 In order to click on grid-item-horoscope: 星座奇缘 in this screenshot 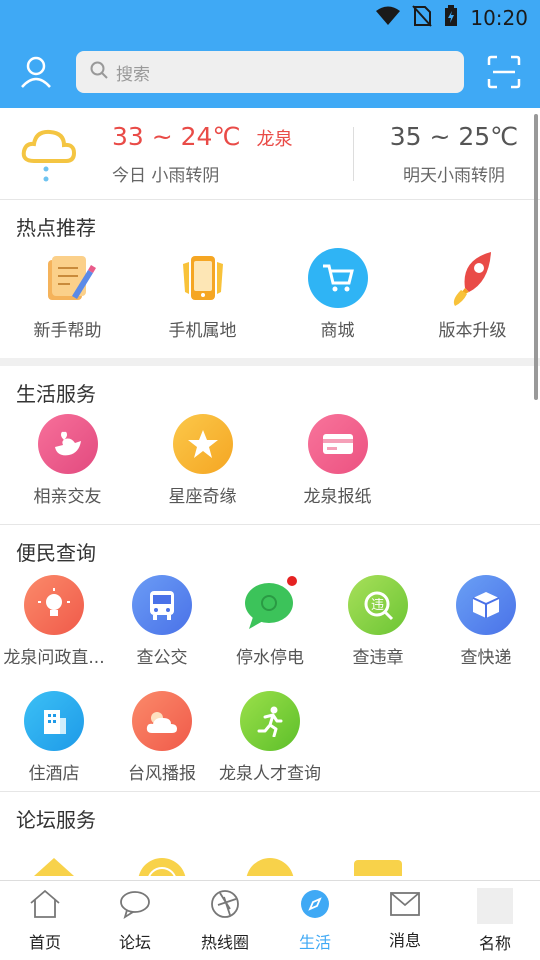, I will do `click(202, 469)`.